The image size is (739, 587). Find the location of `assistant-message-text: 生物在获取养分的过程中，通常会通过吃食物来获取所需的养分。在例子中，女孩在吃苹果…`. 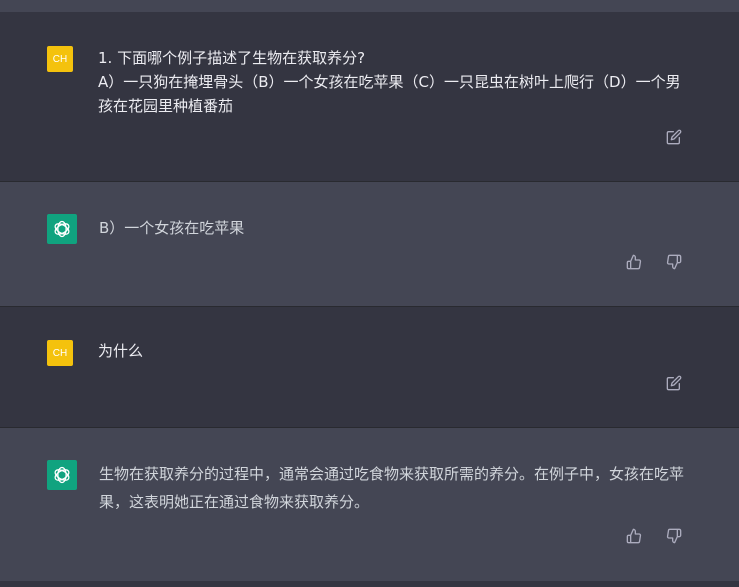

assistant-message-text: 生物在获取养分的过程中，通常会通过吃食物来获取所需的养分。在例子中，女孩在吃苹果… is located at coordinates (392, 488).